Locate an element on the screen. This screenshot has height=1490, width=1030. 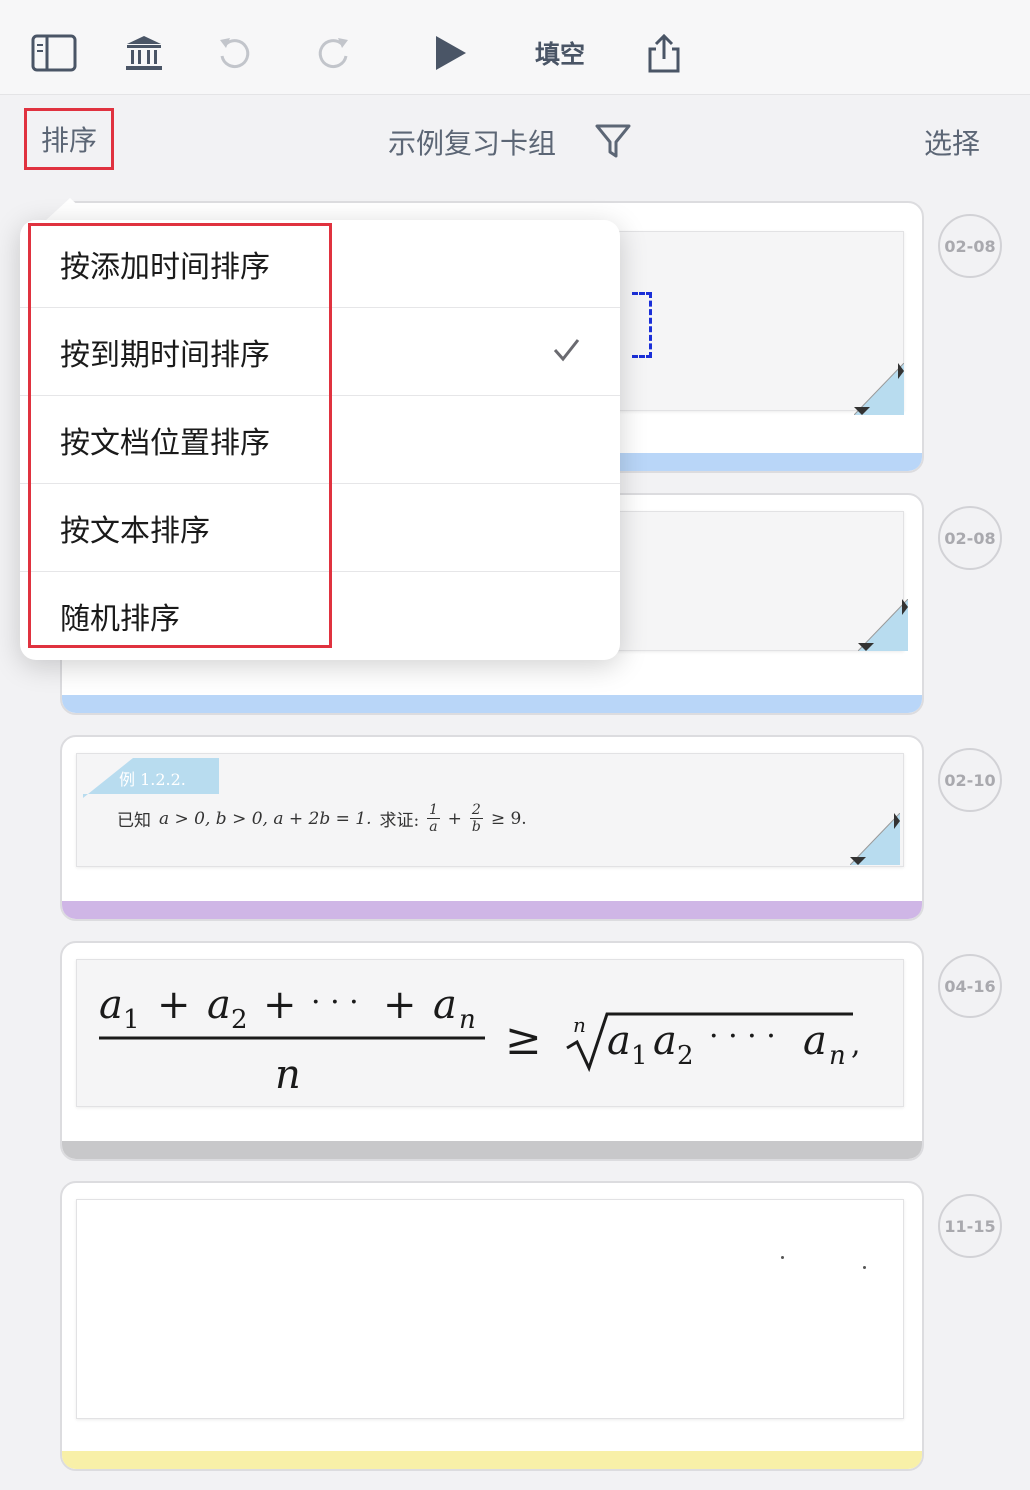
sort-option-doc-position: 按文档位置排序 is located at coordinates (320, 440).